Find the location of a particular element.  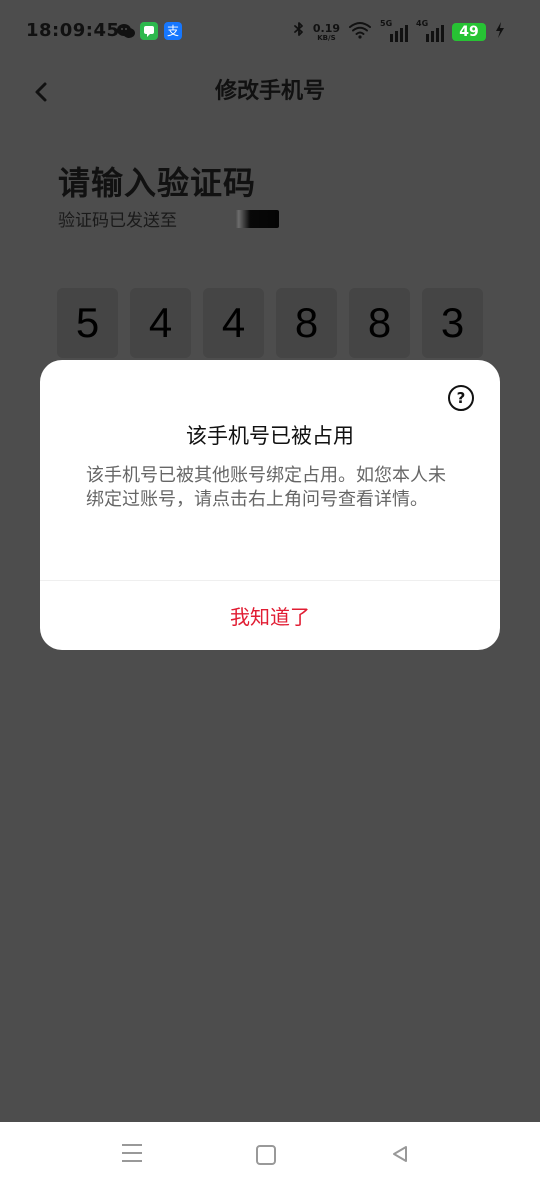

system-navigation-bar is located at coordinates (270, 1155).